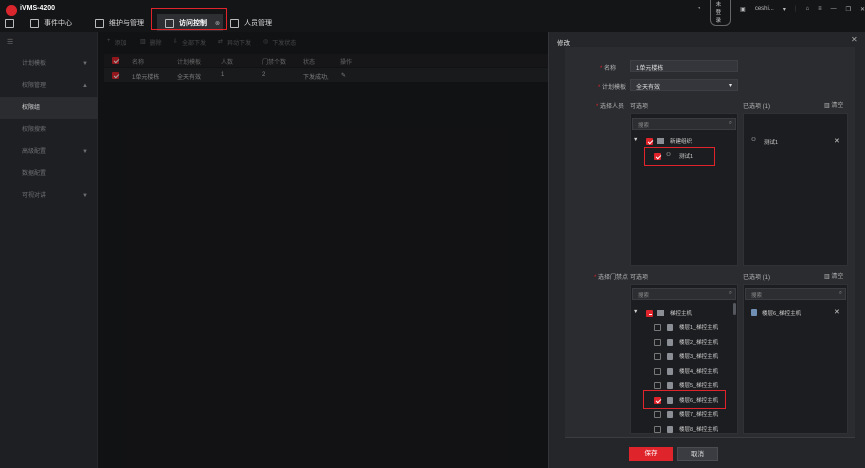 This screenshot has width=865, height=468. What do you see at coordinates (681, 313) in the screenshot?
I see `door-root-node: 梯控主机` at bounding box center [681, 313].